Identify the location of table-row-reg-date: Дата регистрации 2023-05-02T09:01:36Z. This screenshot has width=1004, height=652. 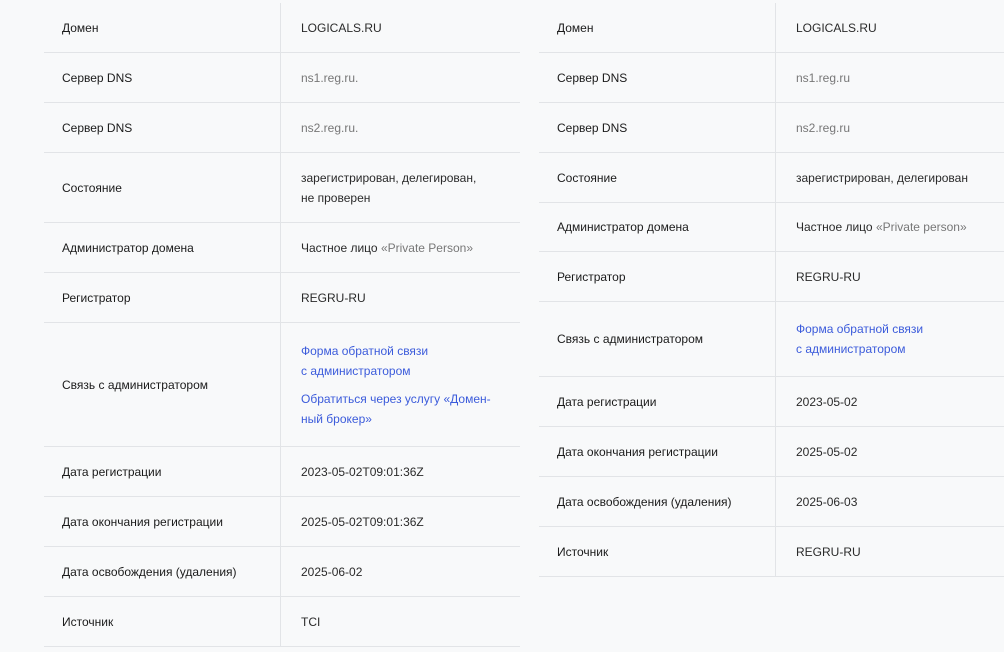
(282, 472).